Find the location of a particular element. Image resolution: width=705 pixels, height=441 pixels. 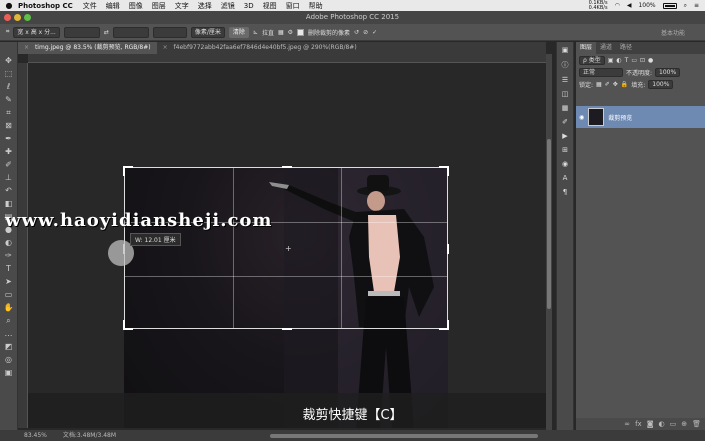

menu-help: 帮助 is located at coordinates (316, 6).